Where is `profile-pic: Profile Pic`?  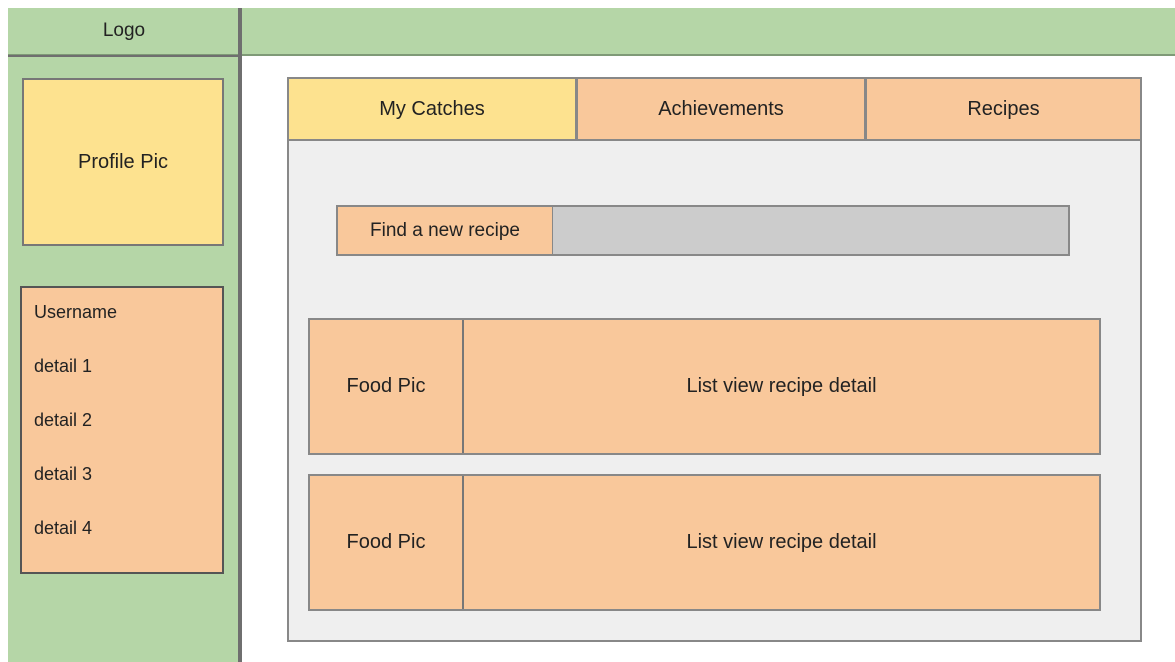 profile-pic: Profile Pic is located at coordinates (123, 162).